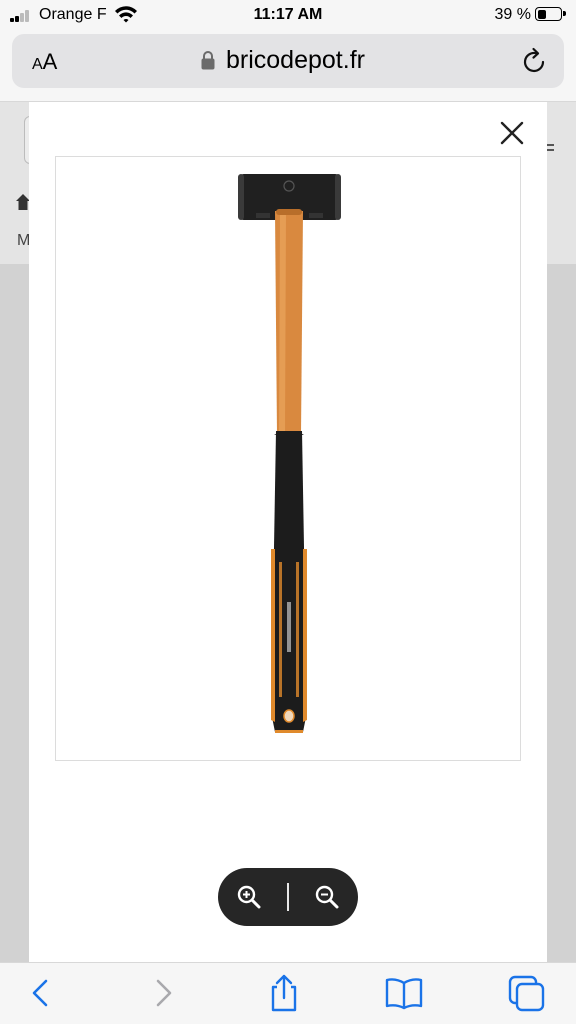 The height and width of the screenshot is (1024, 576). Describe the element at coordinates (40, 993) in the screenshot. I see `back-icon` at that location.